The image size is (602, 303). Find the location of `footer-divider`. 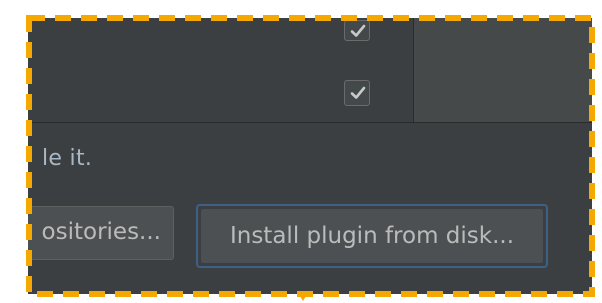

footer-divider is located at coordinates (310, 122).